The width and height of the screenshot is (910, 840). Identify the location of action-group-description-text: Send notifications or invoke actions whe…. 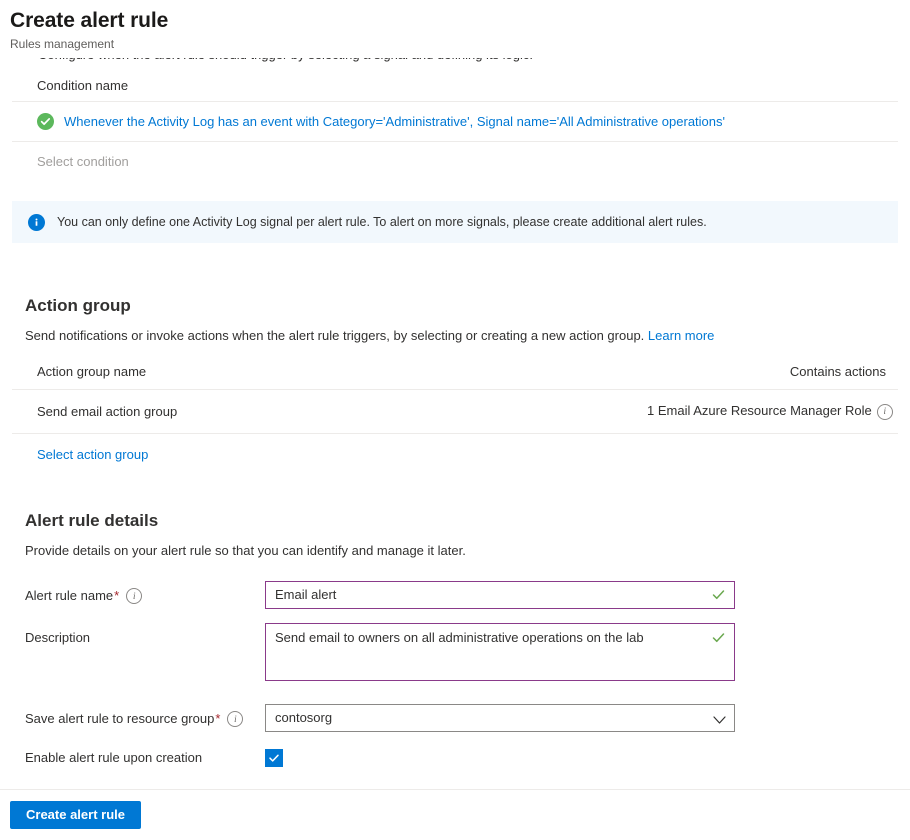
(335, 335).